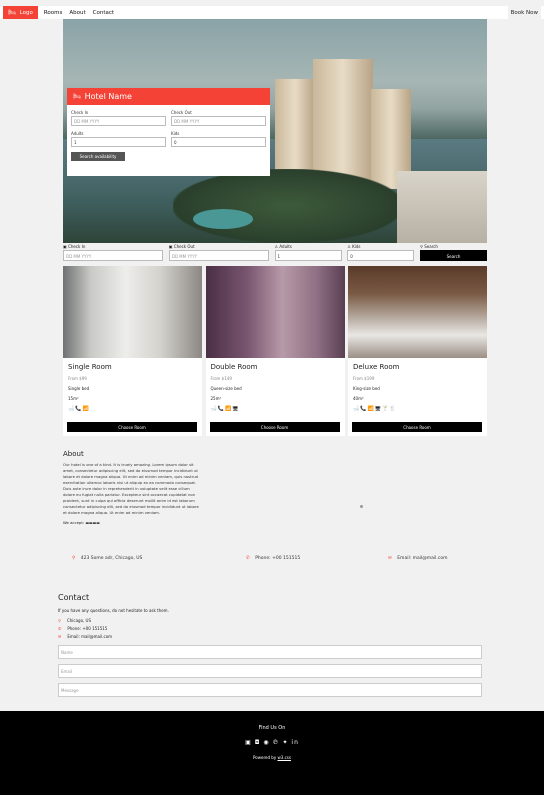 This screenshot has width=544, height=795. I want to click on room-name: Double Room, so click(234, 367).